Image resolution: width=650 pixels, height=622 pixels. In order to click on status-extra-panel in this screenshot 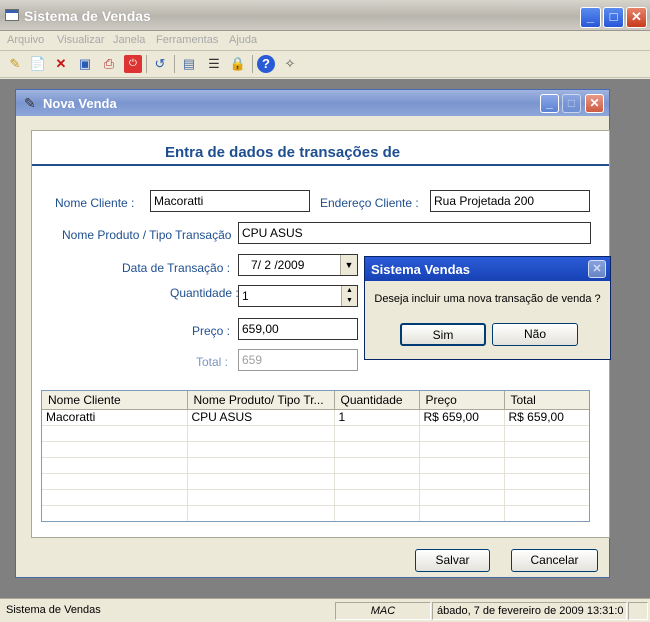, I will do `click(638, 611)`.